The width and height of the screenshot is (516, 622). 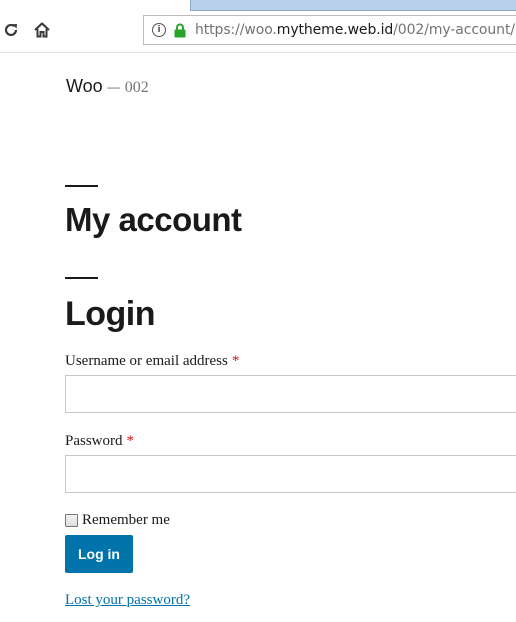 I want to click on section-divider, so click(x=81, y=278).